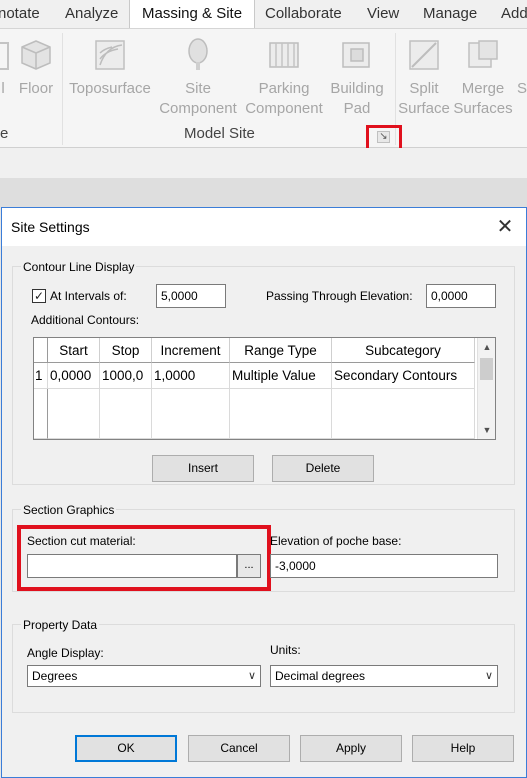 The height and width of the screenshot is (778, 527). I want to click on toposurface-button: Toposurface, so click(110, 64).